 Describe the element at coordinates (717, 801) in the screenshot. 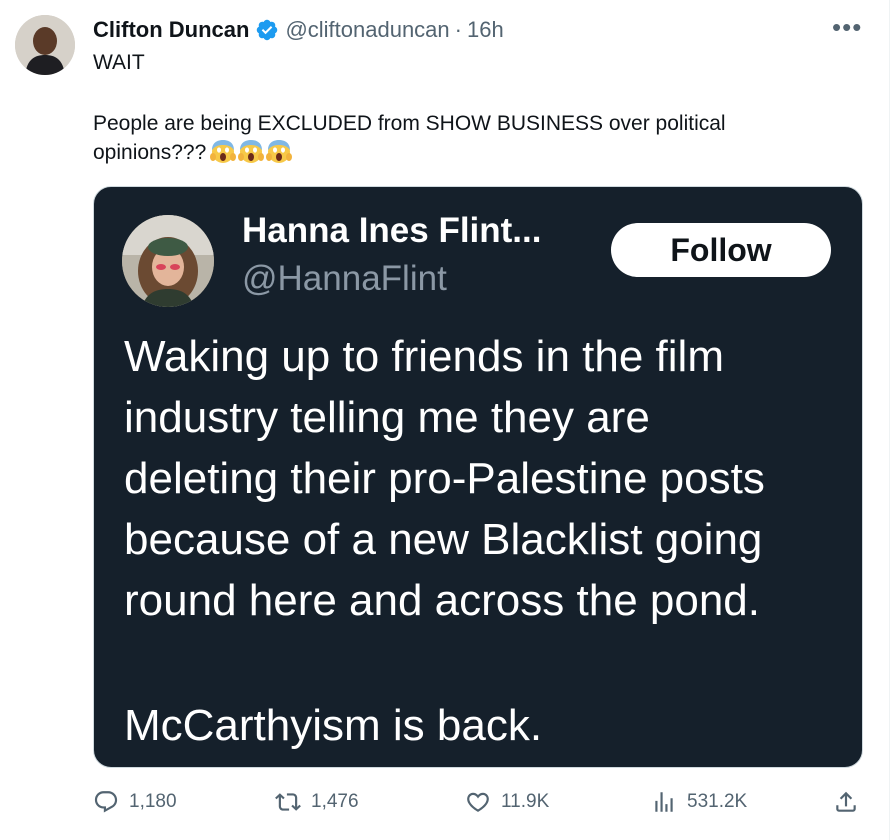

I see `views-count: 531.2K` at that location.